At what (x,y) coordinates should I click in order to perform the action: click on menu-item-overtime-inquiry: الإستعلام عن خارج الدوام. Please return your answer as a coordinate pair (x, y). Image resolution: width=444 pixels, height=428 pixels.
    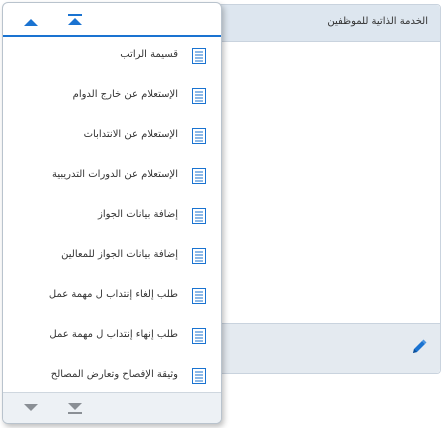
    Looking at the image, I should click on (112, 97).